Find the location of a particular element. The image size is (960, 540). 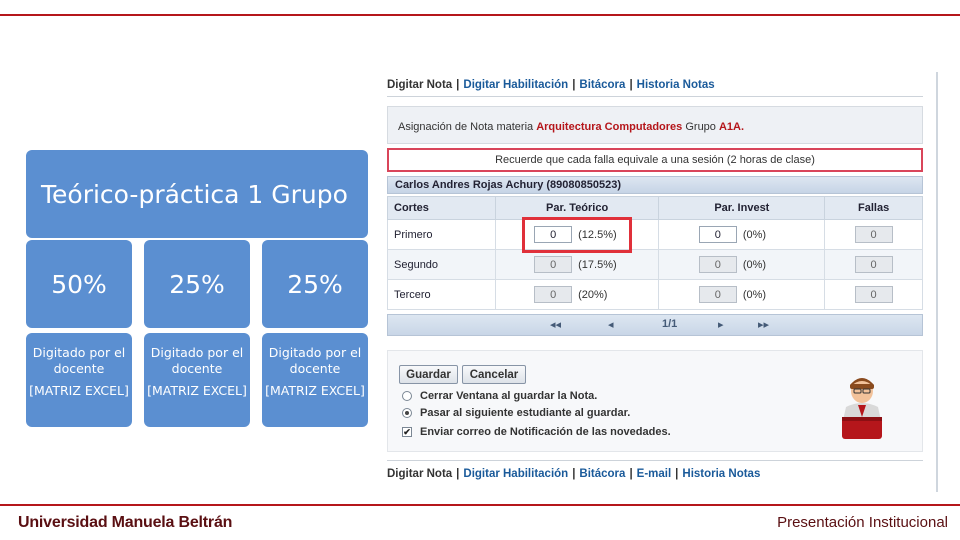

percent-block-2: 25% is located at coordinates (197, 284).